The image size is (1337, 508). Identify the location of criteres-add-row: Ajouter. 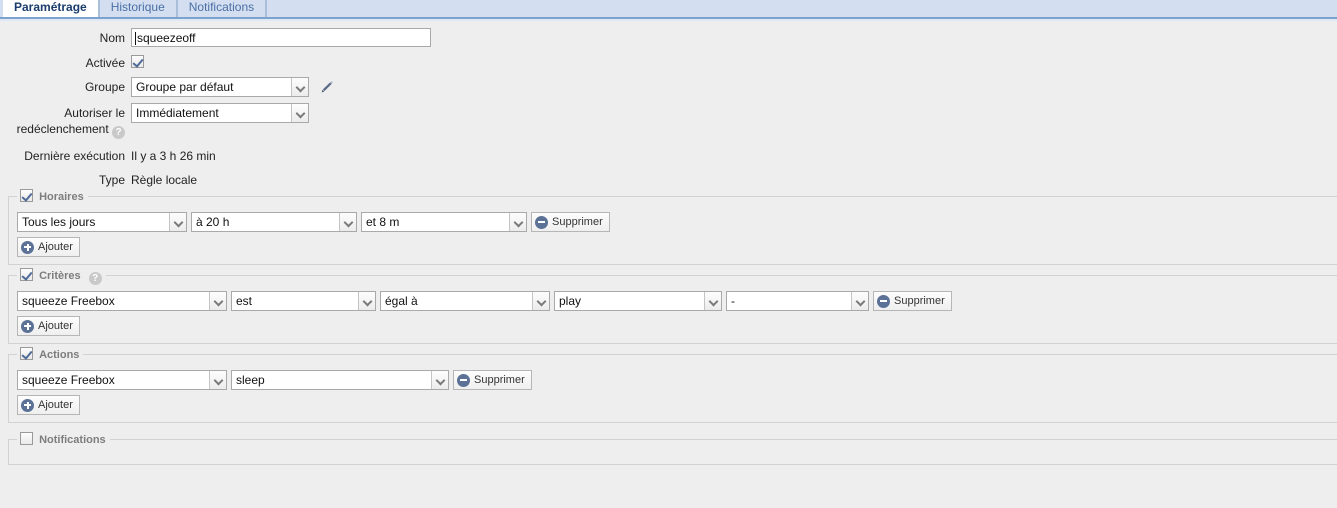
(677, 326).